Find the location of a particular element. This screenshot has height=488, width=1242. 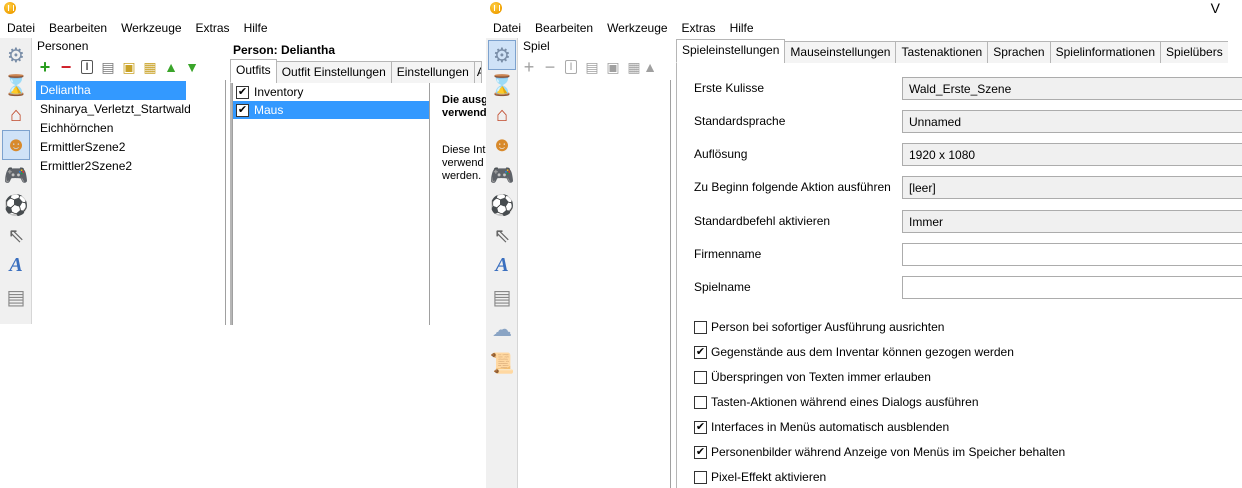

weather-icon: ☁ is located at coordinates (502, 329).